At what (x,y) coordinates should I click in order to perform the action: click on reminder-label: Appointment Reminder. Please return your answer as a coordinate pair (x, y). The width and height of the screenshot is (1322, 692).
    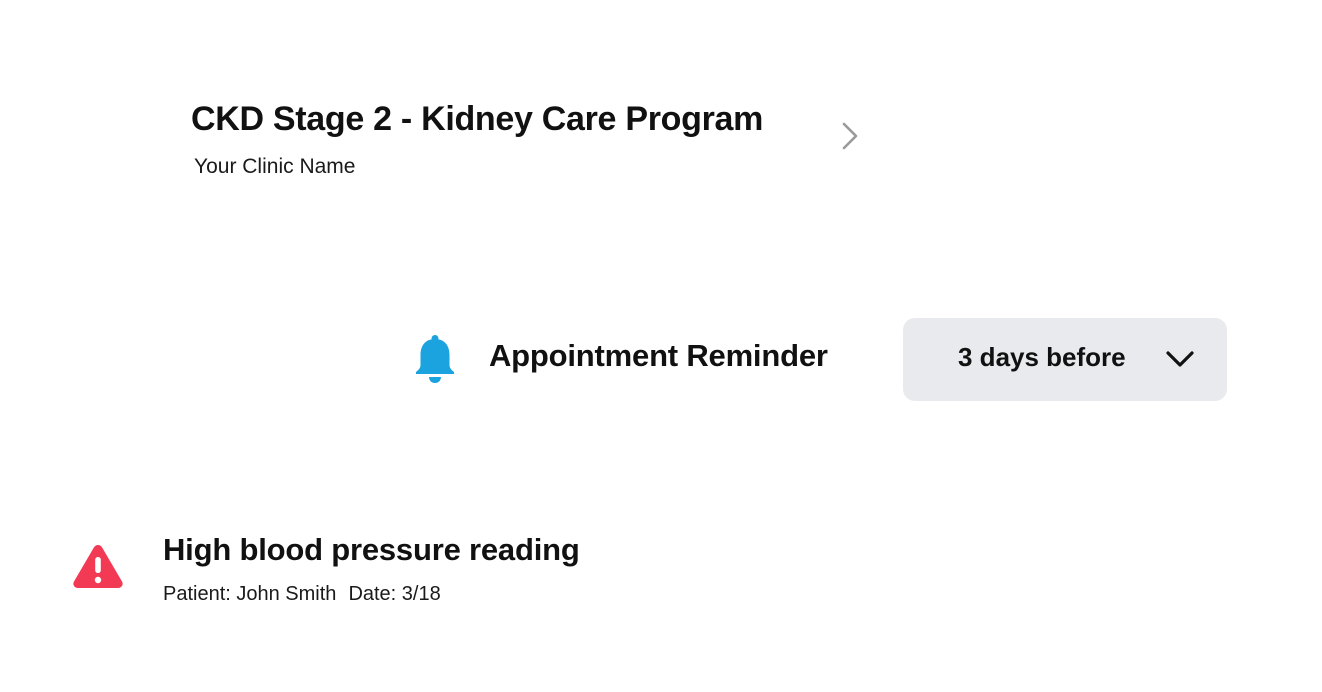
    Looking at the image, I should click on (658, 355).